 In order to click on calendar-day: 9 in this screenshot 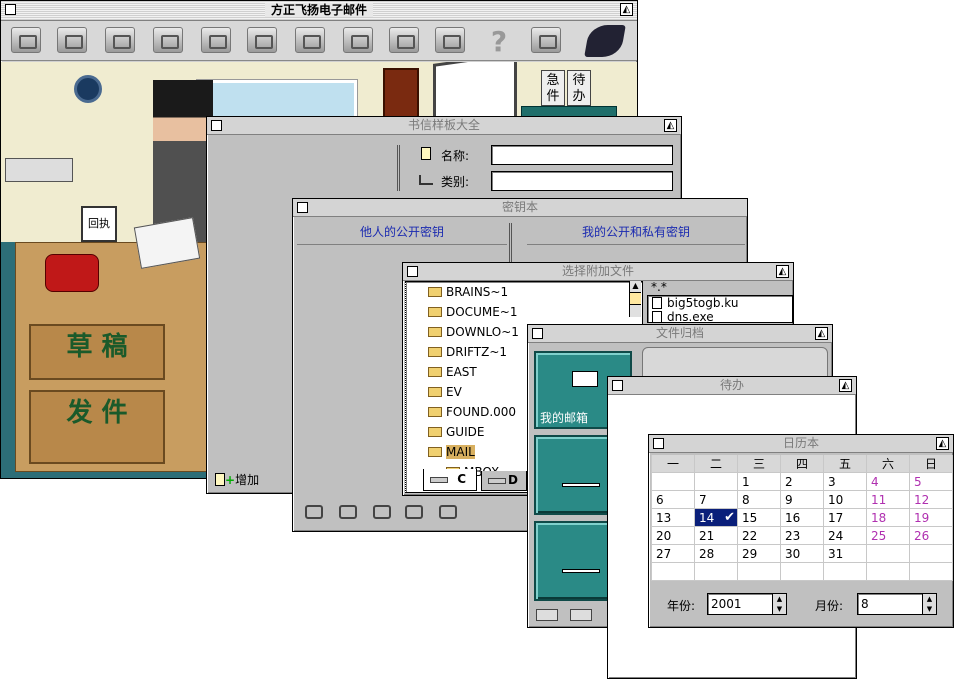, I will do `click(802, 500)`.